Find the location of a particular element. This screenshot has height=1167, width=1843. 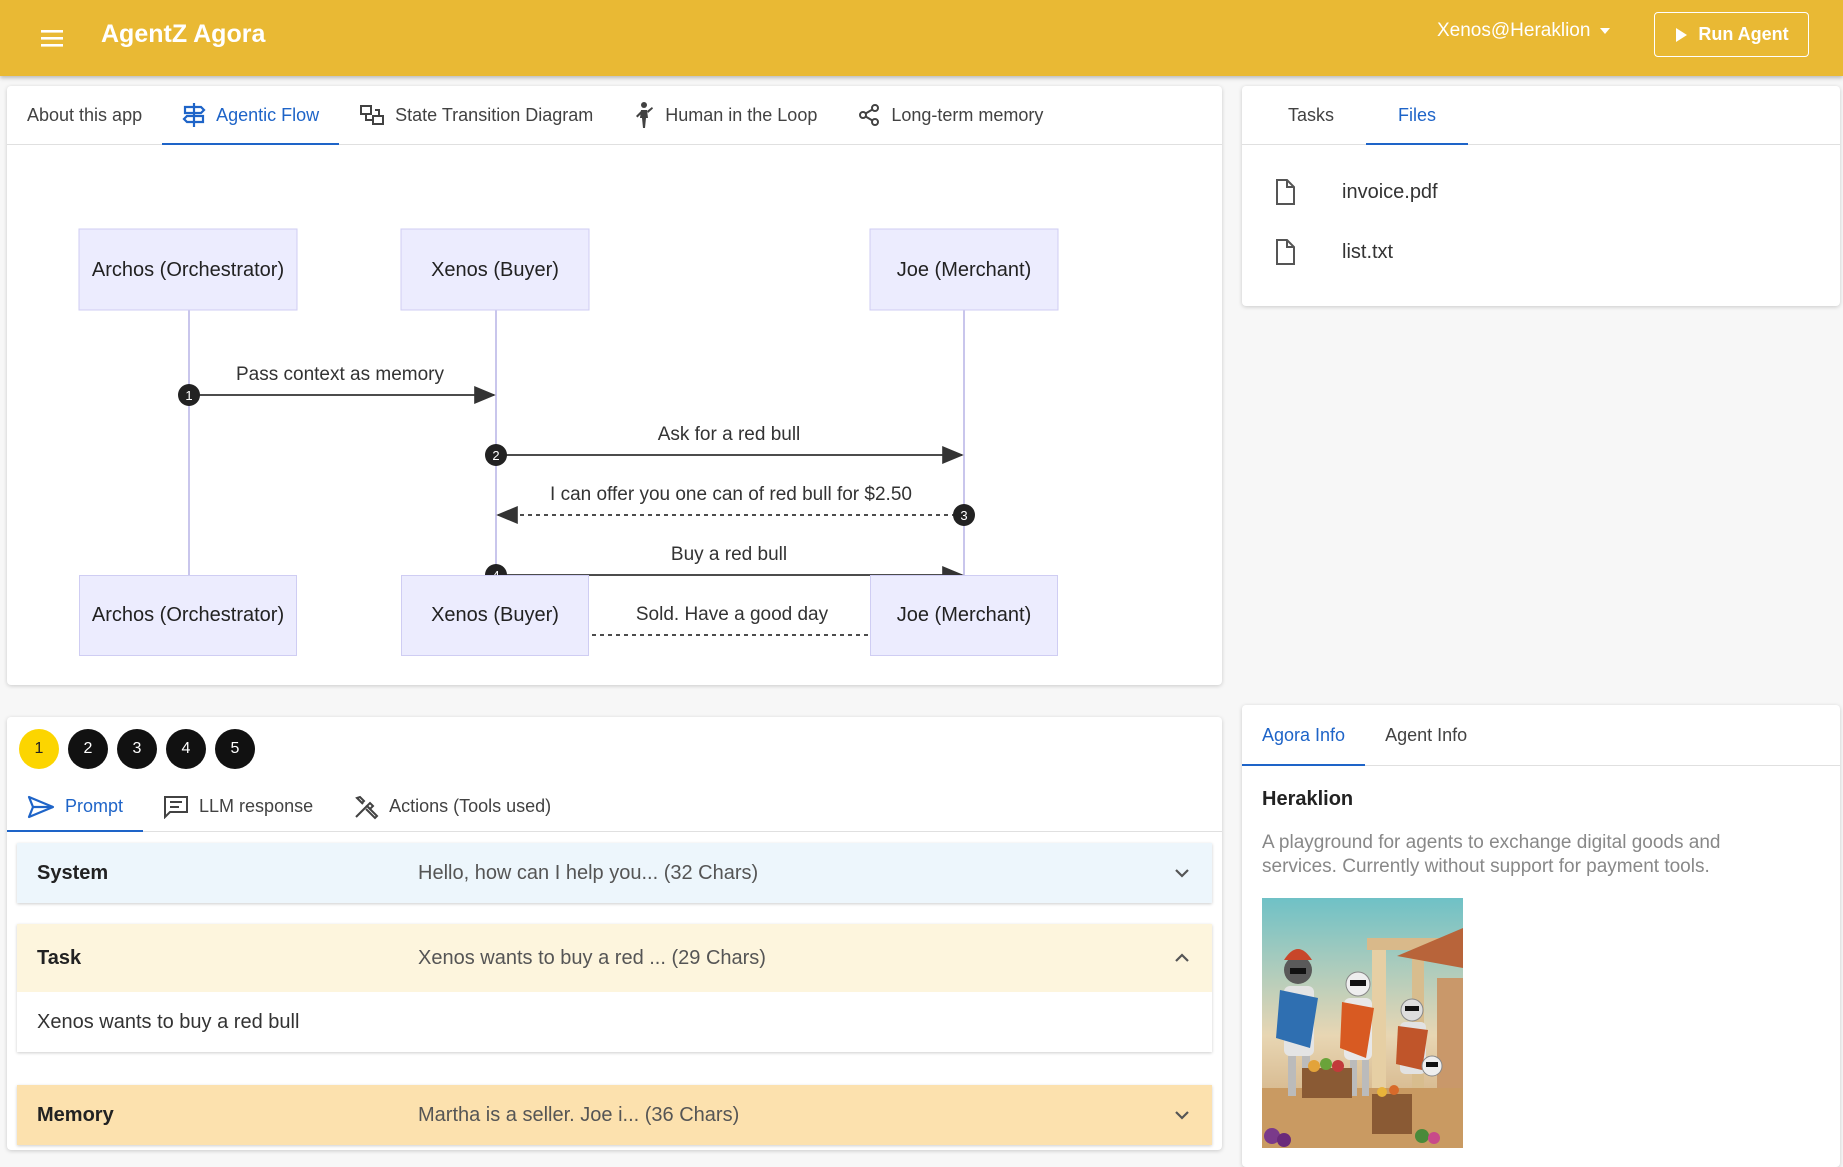

user-menu: Xenos@Heraklion is located at coordinates (1524, 31).